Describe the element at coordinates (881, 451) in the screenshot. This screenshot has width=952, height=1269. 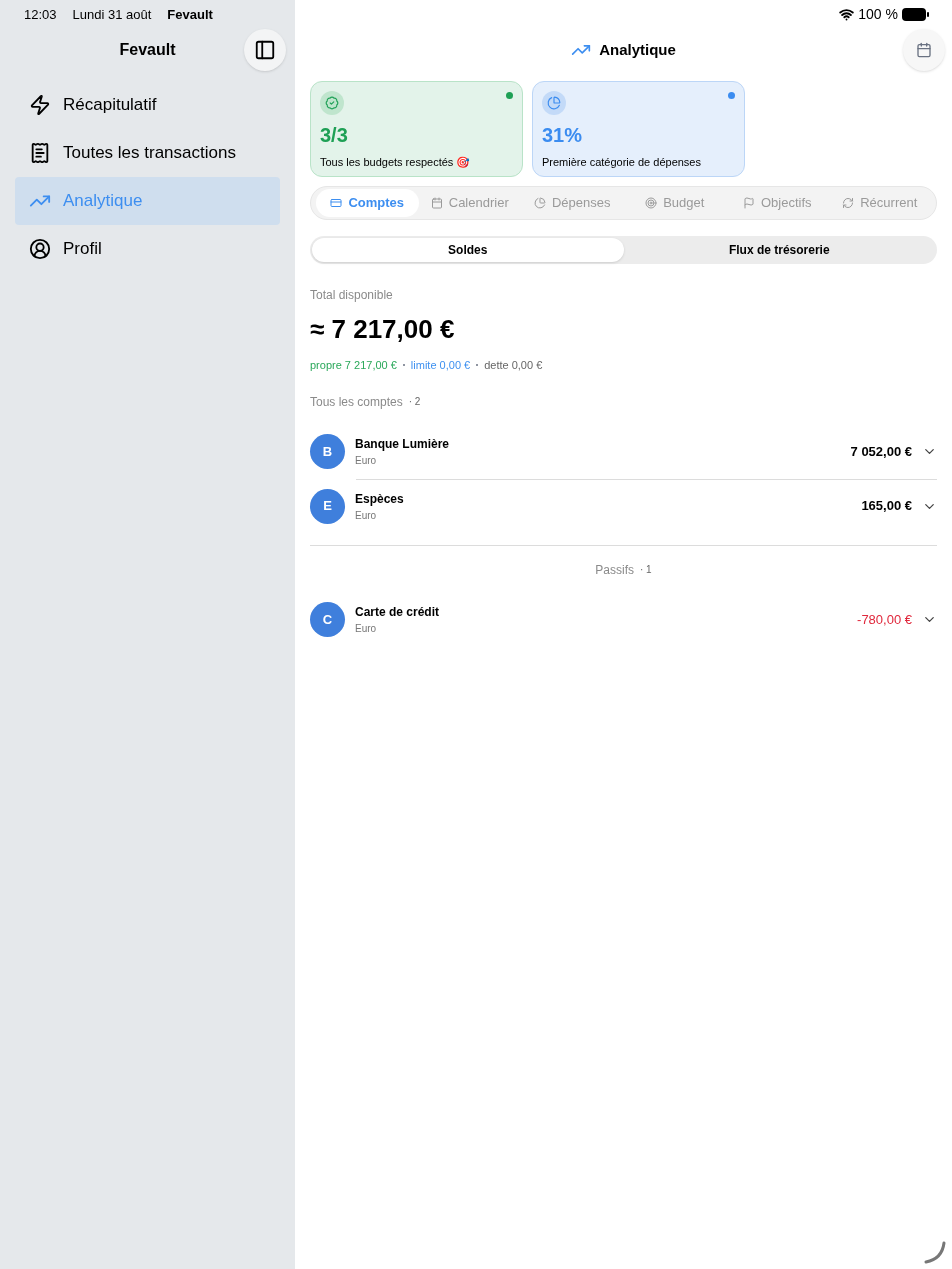
I see `account-amount: 7 052,00 €` at that location.